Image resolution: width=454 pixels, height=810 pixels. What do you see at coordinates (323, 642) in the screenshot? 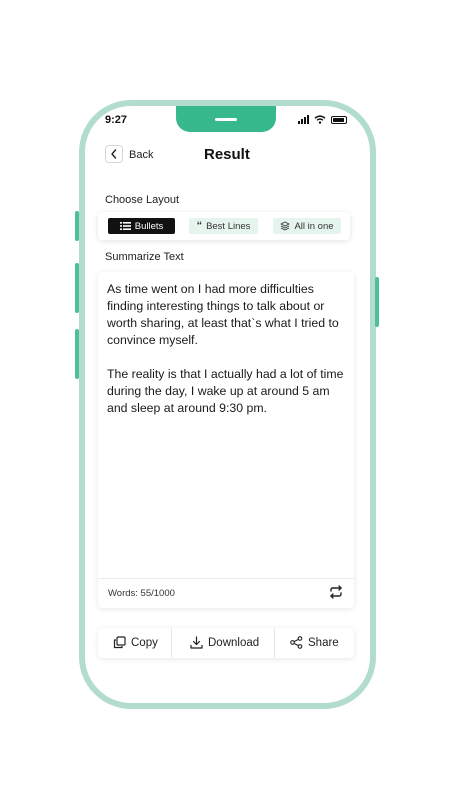
I see `share-label: Share` at bounding box center [323, 642].